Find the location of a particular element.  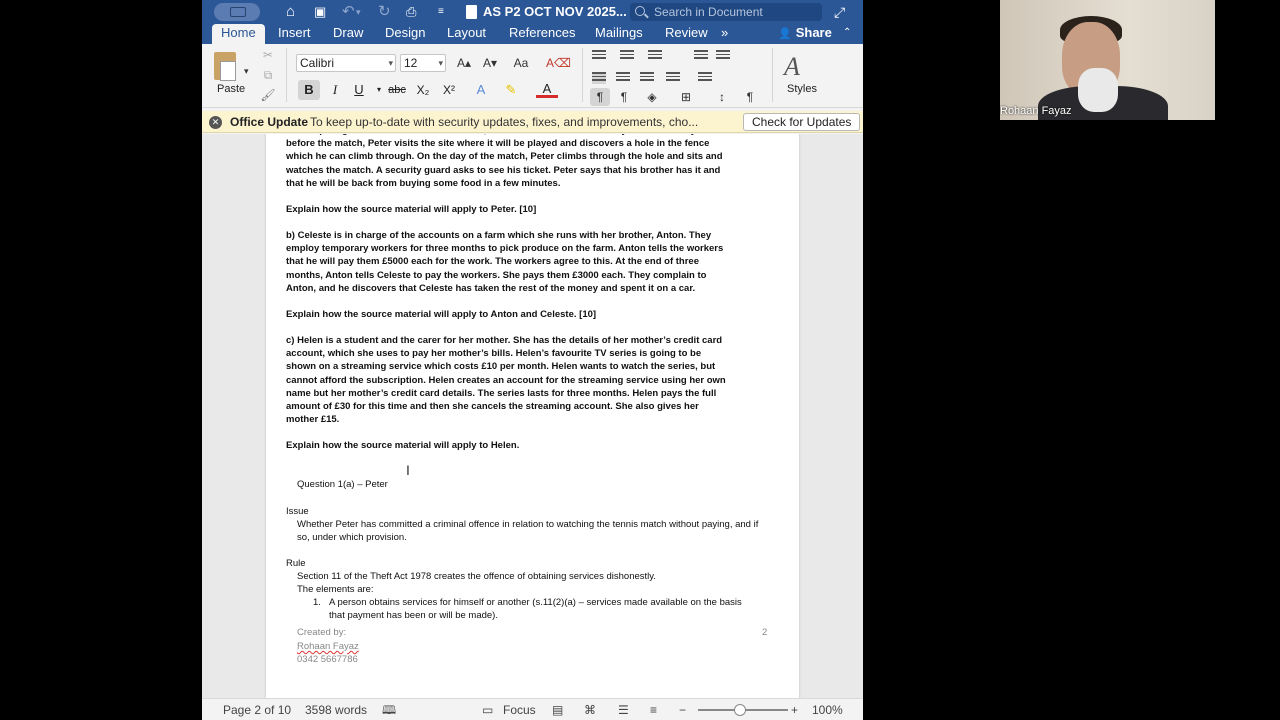

align-center-icon is located at coordinates (623, 78).